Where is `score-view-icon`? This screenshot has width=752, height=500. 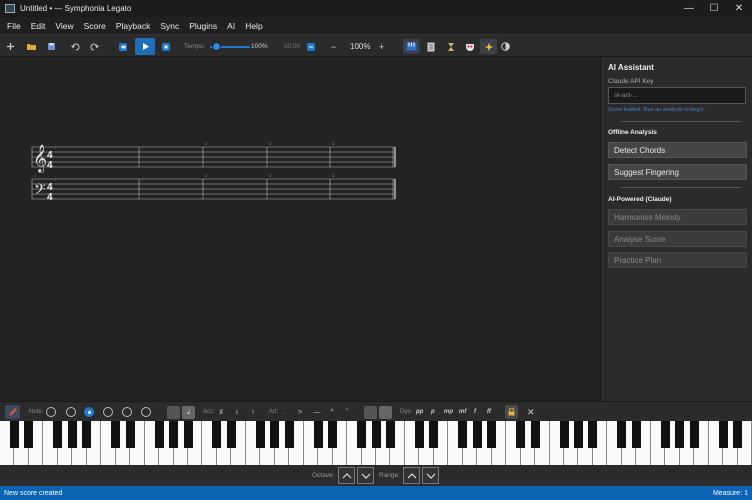
score-view-icon is located at coordinates (430, 46).